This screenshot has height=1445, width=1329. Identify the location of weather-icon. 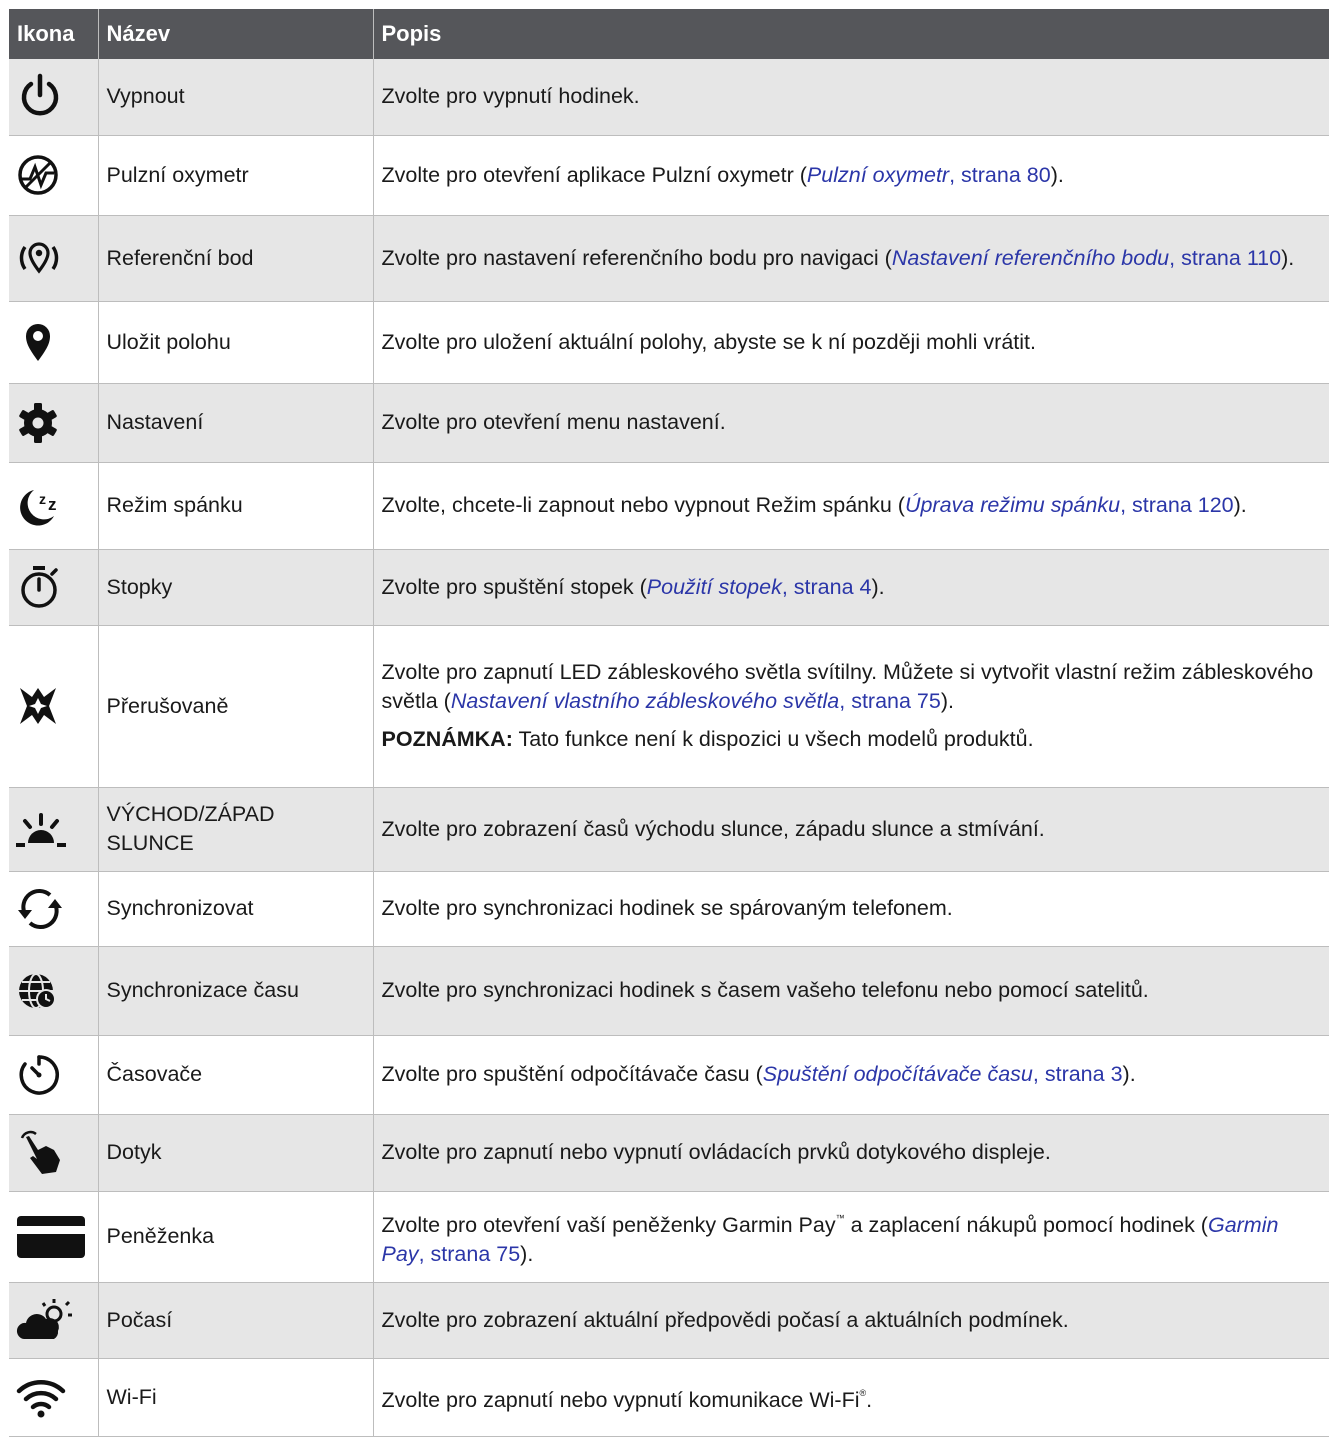
(44, 1319).